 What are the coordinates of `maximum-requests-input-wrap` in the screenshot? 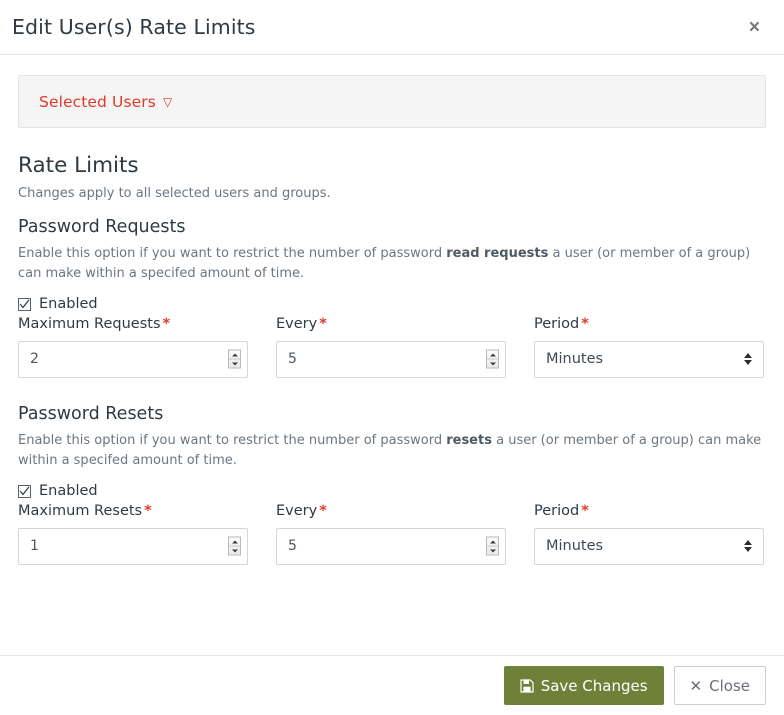 It's located at (133, 359).